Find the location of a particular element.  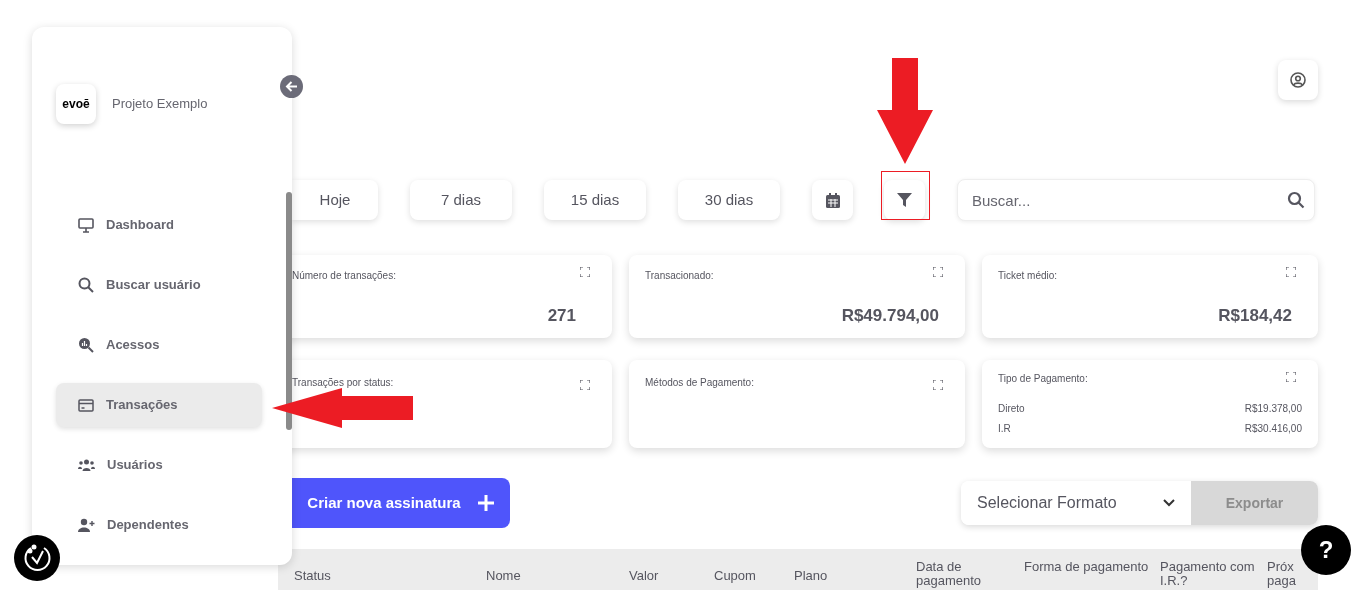

logo: evoē is located at coordinates (76, 104).